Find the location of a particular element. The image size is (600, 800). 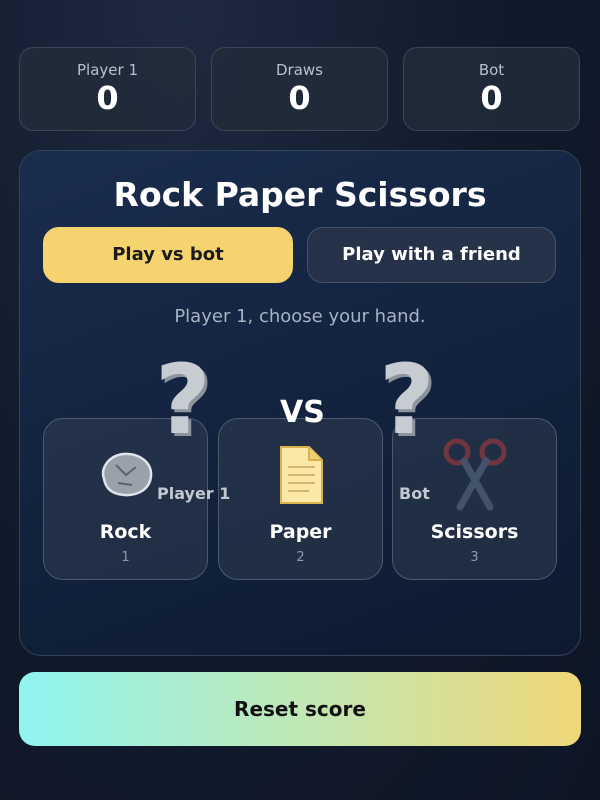

rock-icon is located at coordinates (126, 474).